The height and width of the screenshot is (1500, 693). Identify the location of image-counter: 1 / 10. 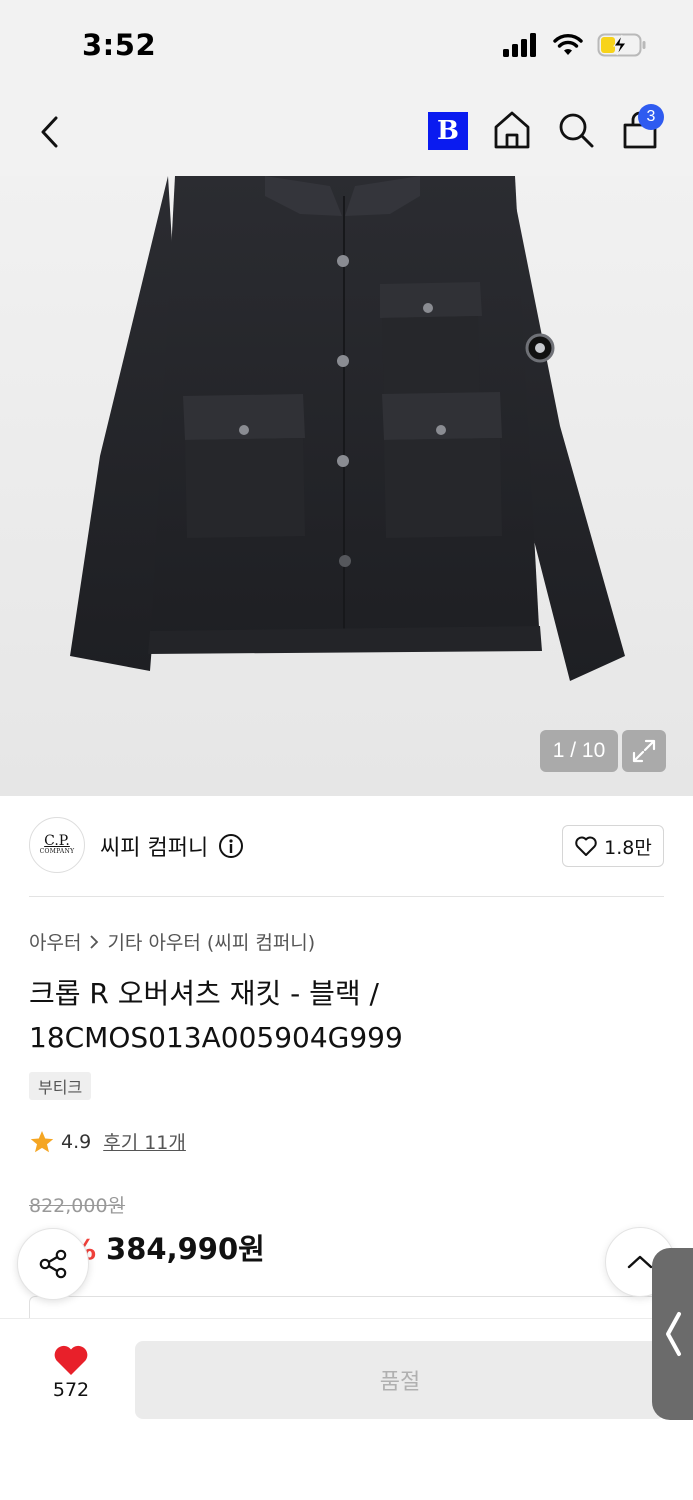
(579, 751).